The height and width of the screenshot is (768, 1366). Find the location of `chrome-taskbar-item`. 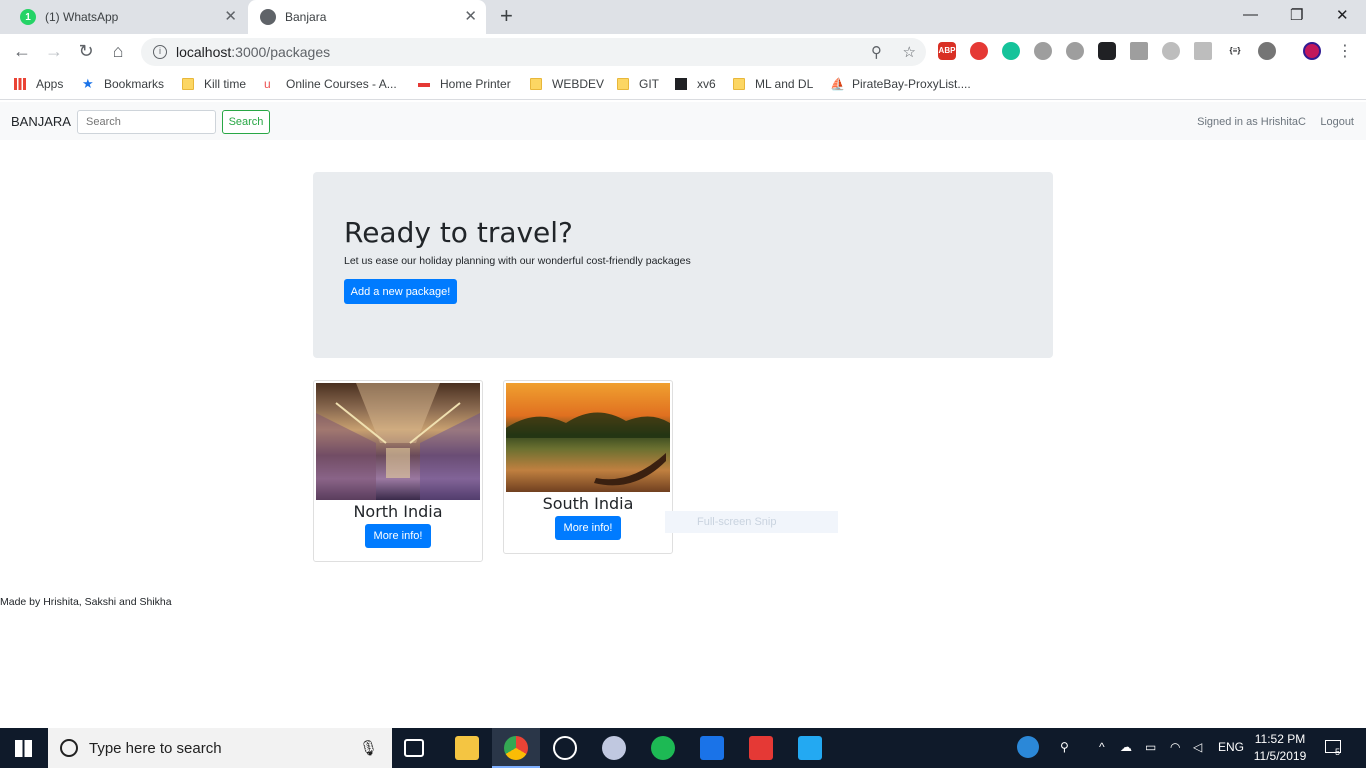

chrome-taskbar-item is located at coordinates (516, 748).